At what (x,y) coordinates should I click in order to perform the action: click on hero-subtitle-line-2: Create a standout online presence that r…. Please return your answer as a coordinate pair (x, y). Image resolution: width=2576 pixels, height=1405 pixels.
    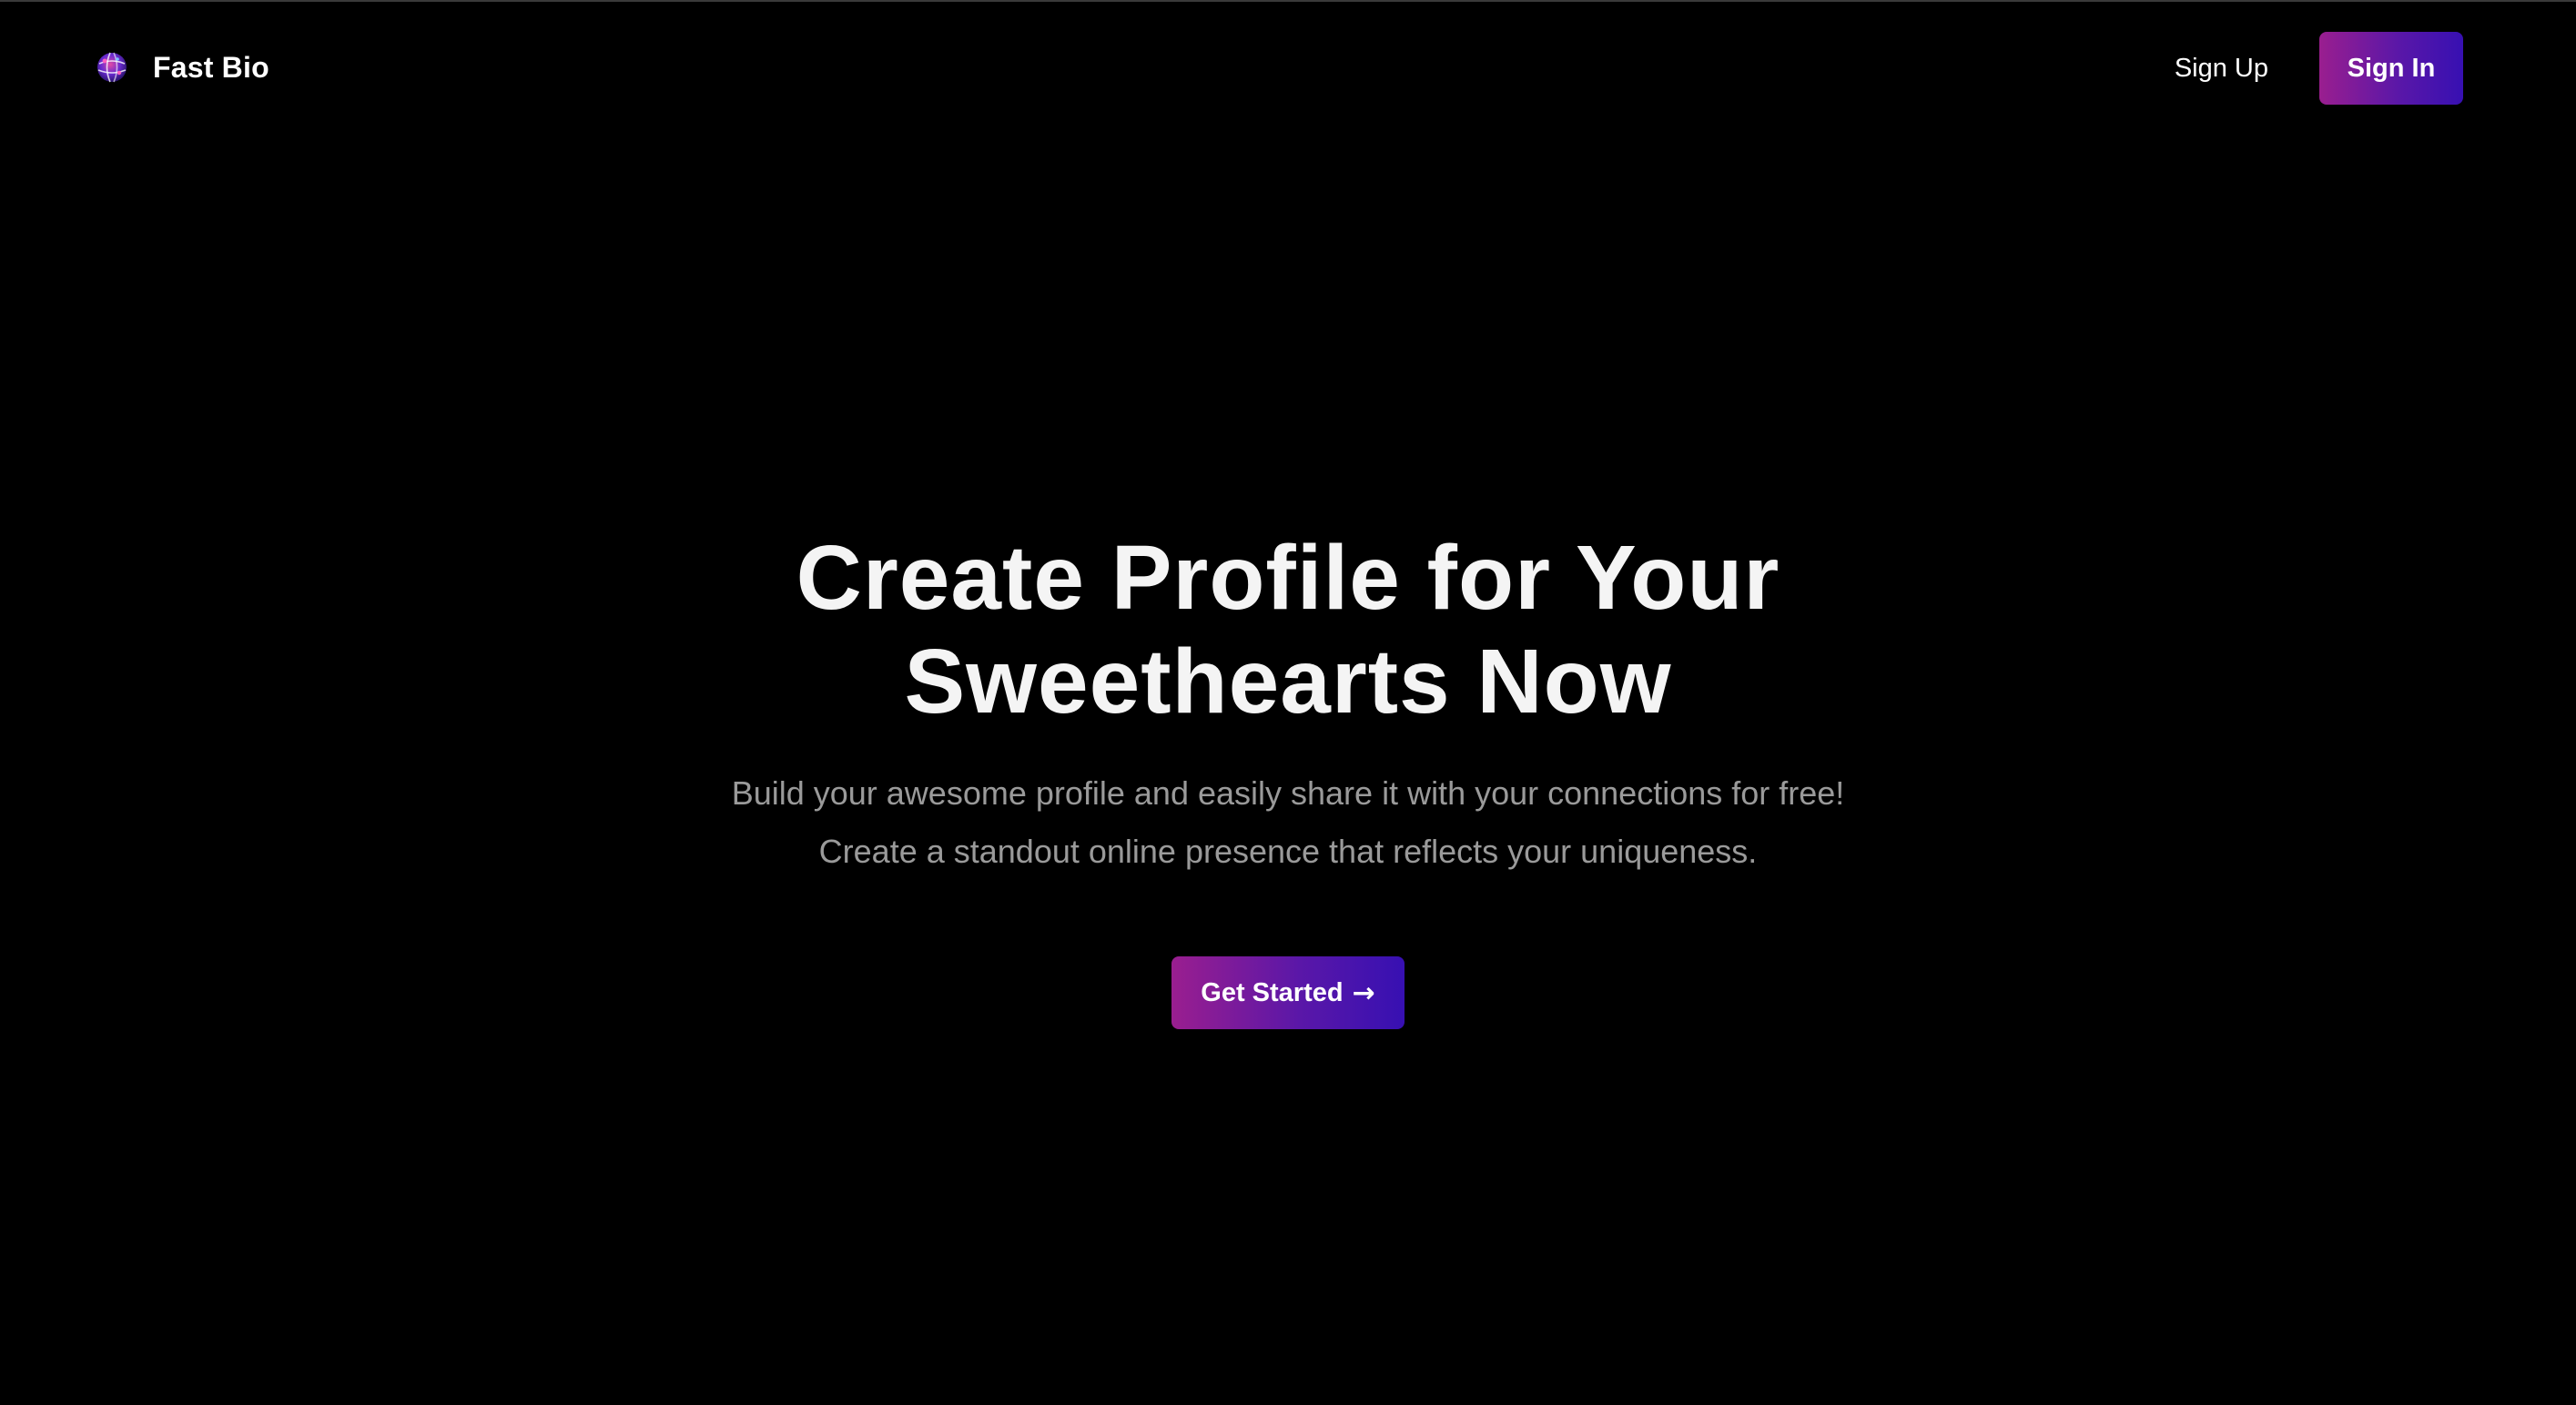
    Looking at the image, I should click on (1288, 851).